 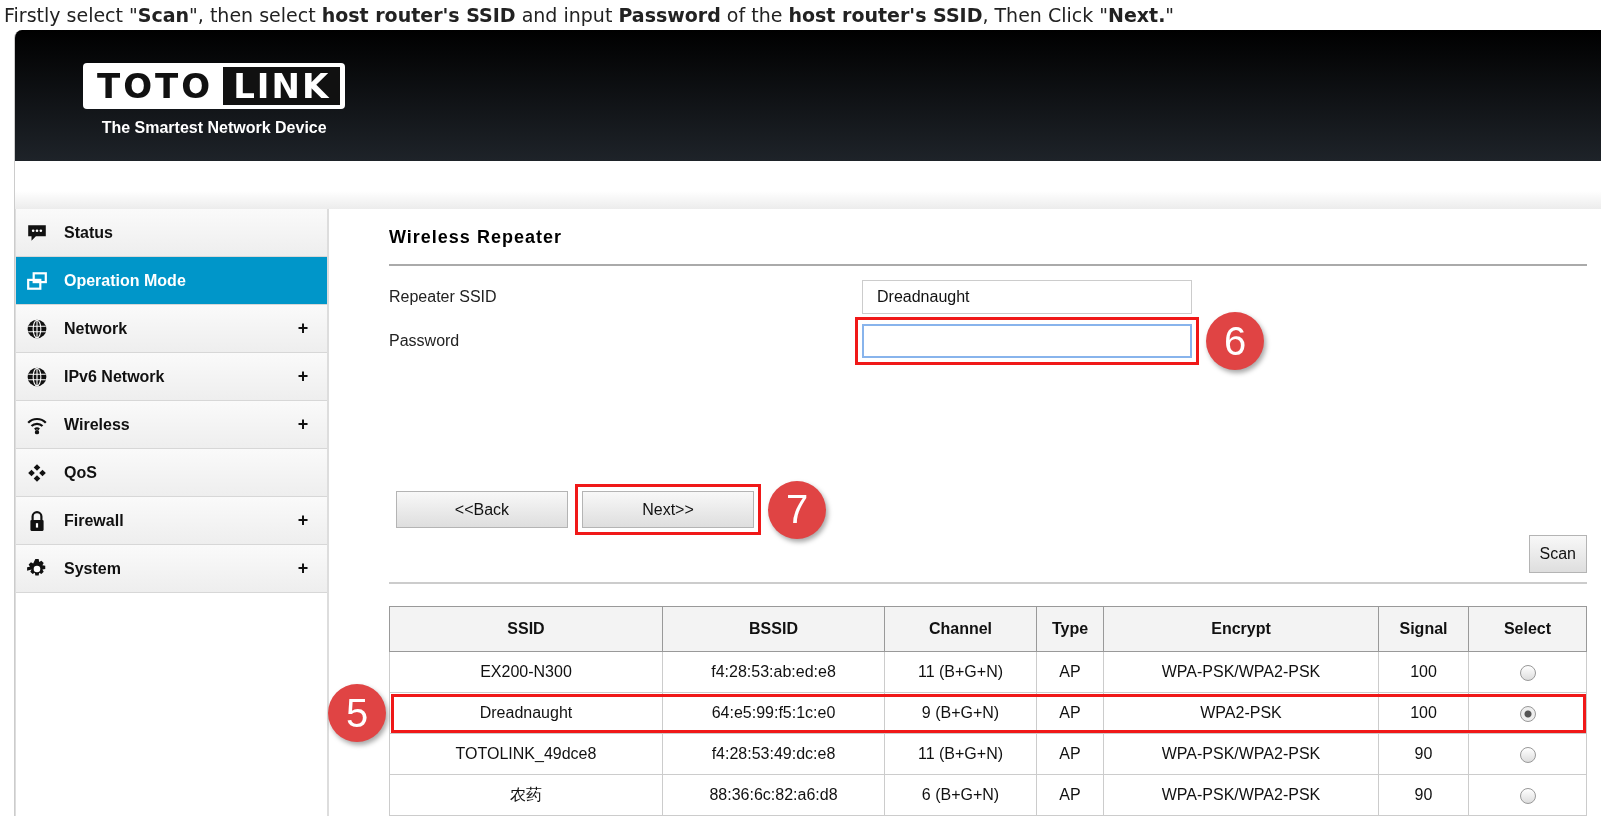 What do you see at coordinates (214, 86) in the screenshot?
I see `logo: TOTO LINK` at bounding box center [214, 86].